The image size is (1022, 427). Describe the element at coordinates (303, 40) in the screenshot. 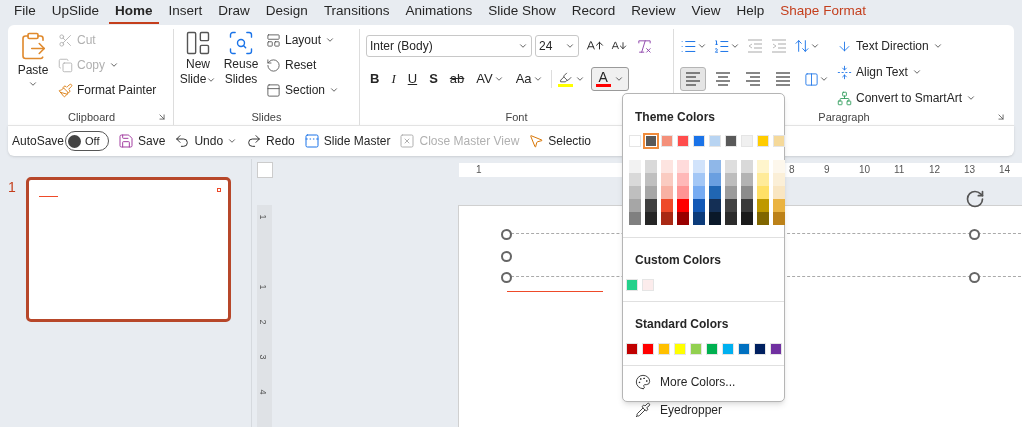

I see `slides-command: Layout` at that location.